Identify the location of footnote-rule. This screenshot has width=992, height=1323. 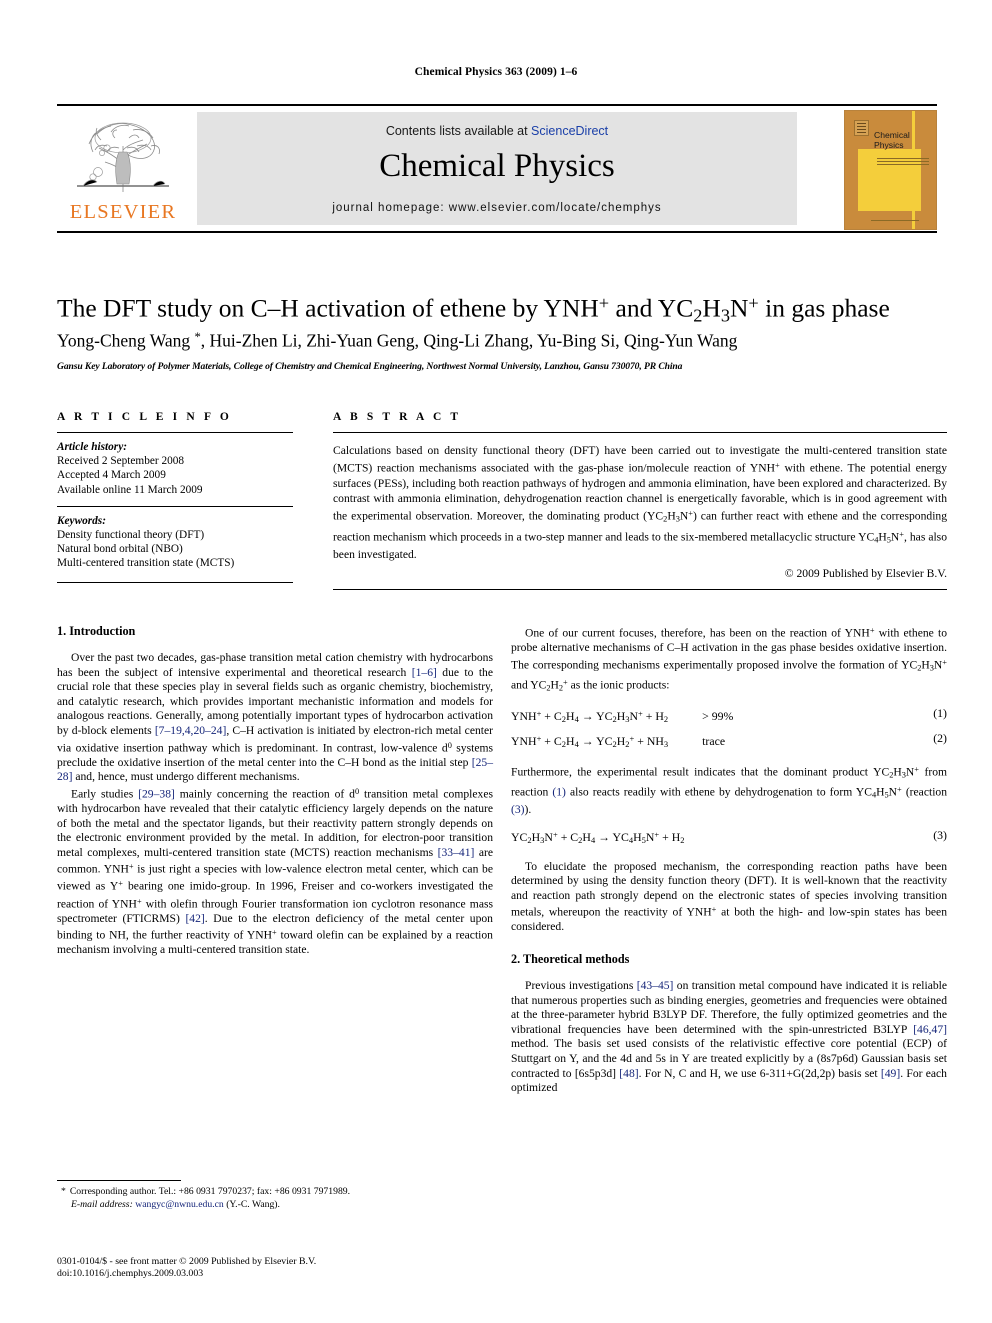
(119, 1180).